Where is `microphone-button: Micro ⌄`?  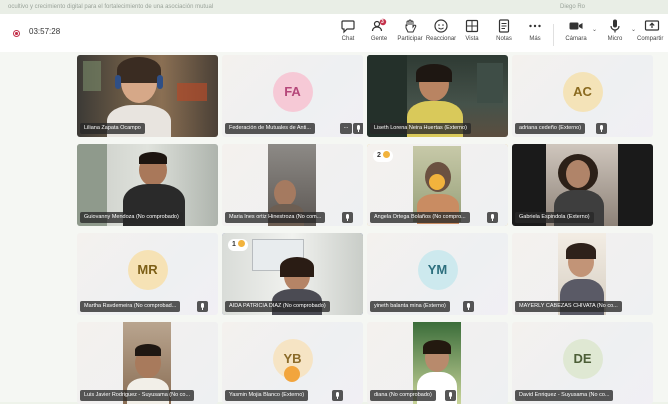 microphone-button: Micro ⌄ is located at coordinates (617, 30).